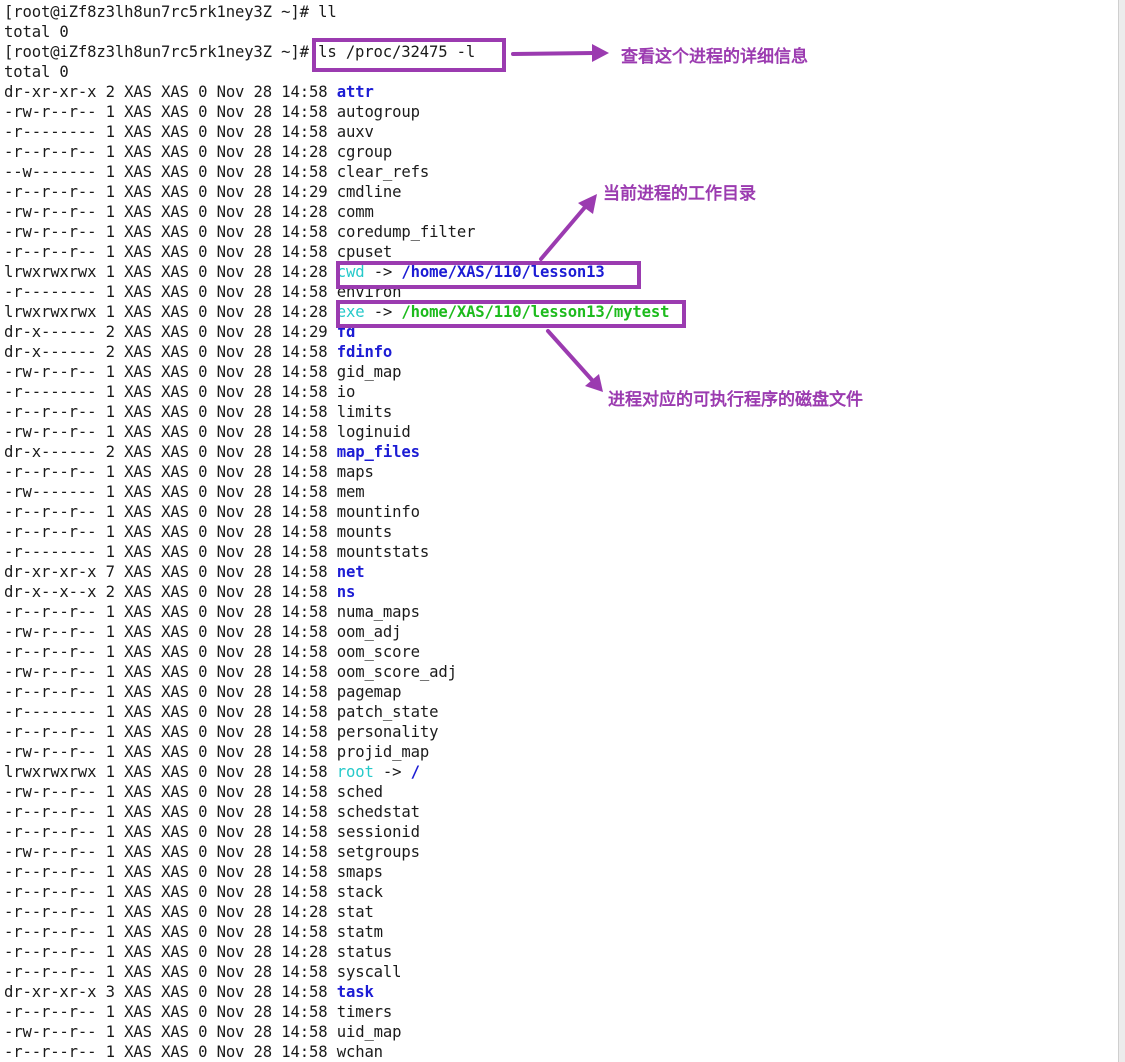 The height and width of the screenshot is (1062, 1125). What do you see at coordinates (600, 53) in the screenshot?
I see `command-arrowhead-icon` at bounding box center [600, 53].